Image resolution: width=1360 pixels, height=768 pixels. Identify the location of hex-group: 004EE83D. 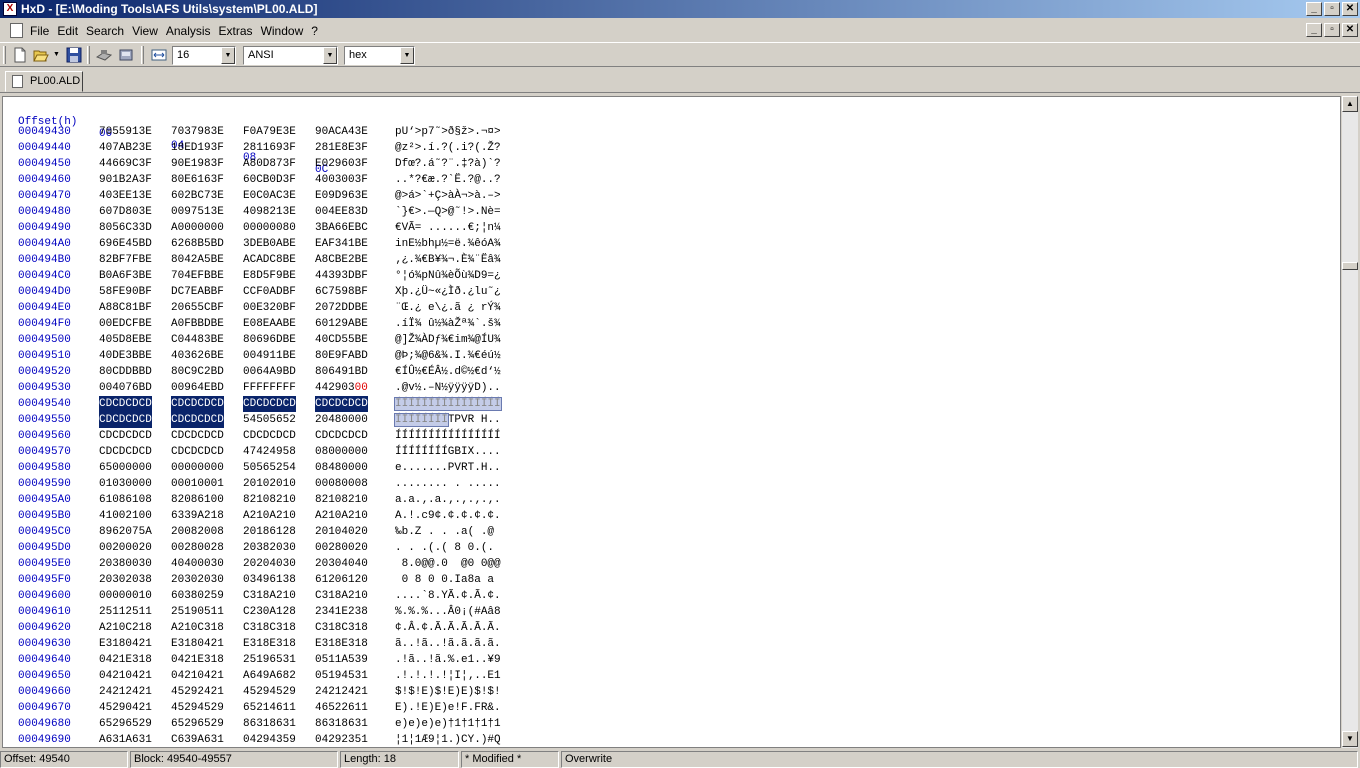
(341, 212).